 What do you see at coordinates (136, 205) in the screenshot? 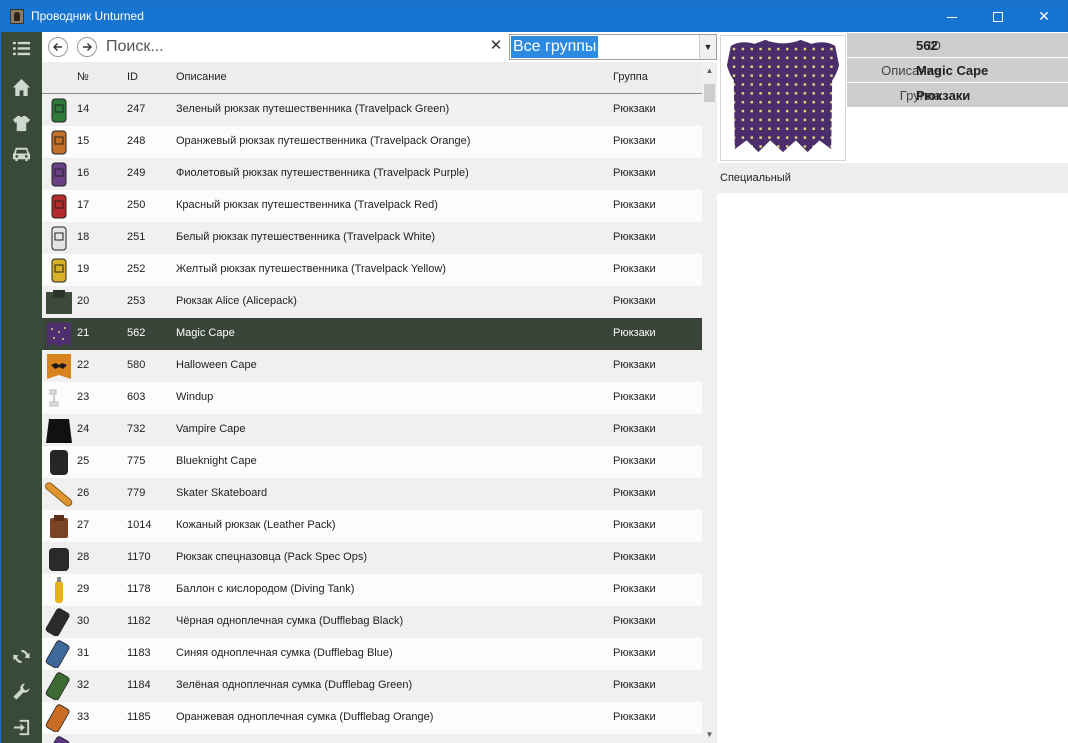
I see `row-id: 250` at bounding box center [136, 205].